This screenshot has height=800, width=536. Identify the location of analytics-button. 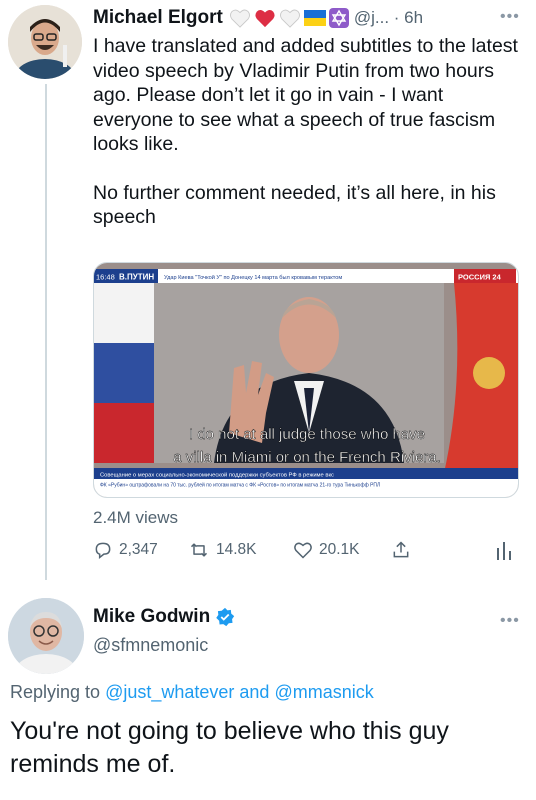
(504, 550).